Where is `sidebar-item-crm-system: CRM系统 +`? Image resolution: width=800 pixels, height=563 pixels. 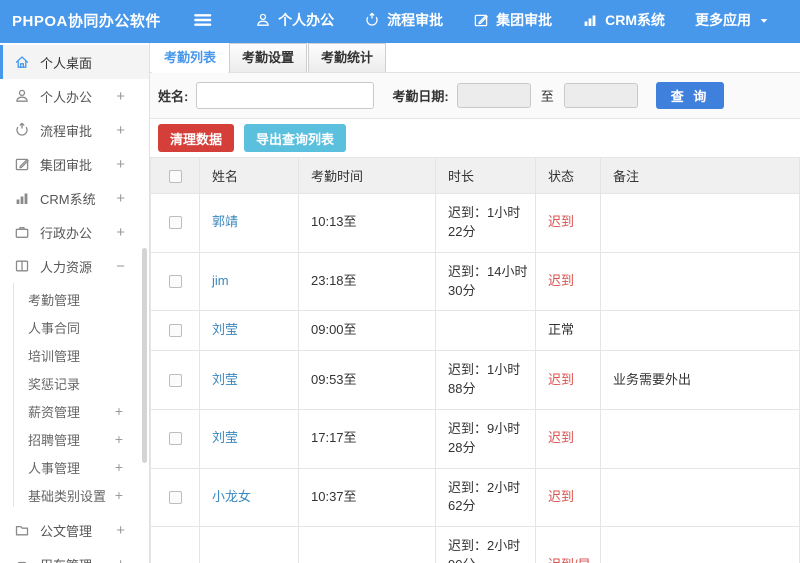
sidebar-item-crm-system: CRM系统 + is located at coordinates (74, 198).